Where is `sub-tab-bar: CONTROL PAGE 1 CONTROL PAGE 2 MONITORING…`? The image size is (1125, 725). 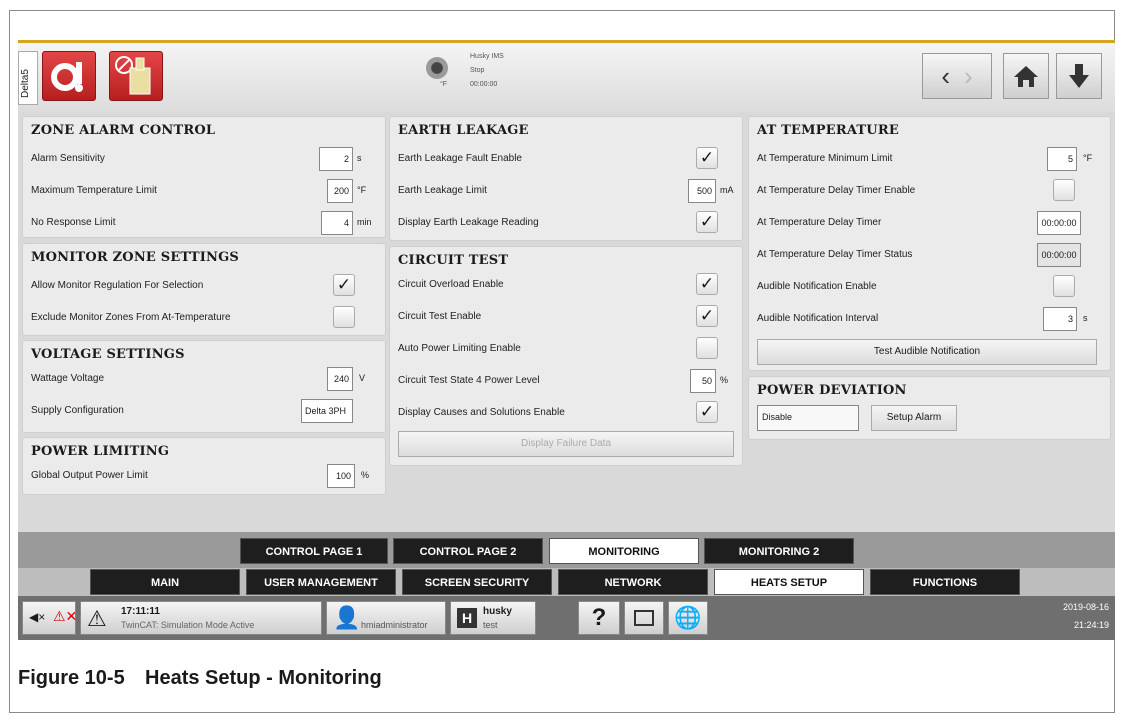
sub-tab-bar: CONTROL PAGE 1 CONTROL PAGE 2 MONITORING… is located at coordinates (566, 550).